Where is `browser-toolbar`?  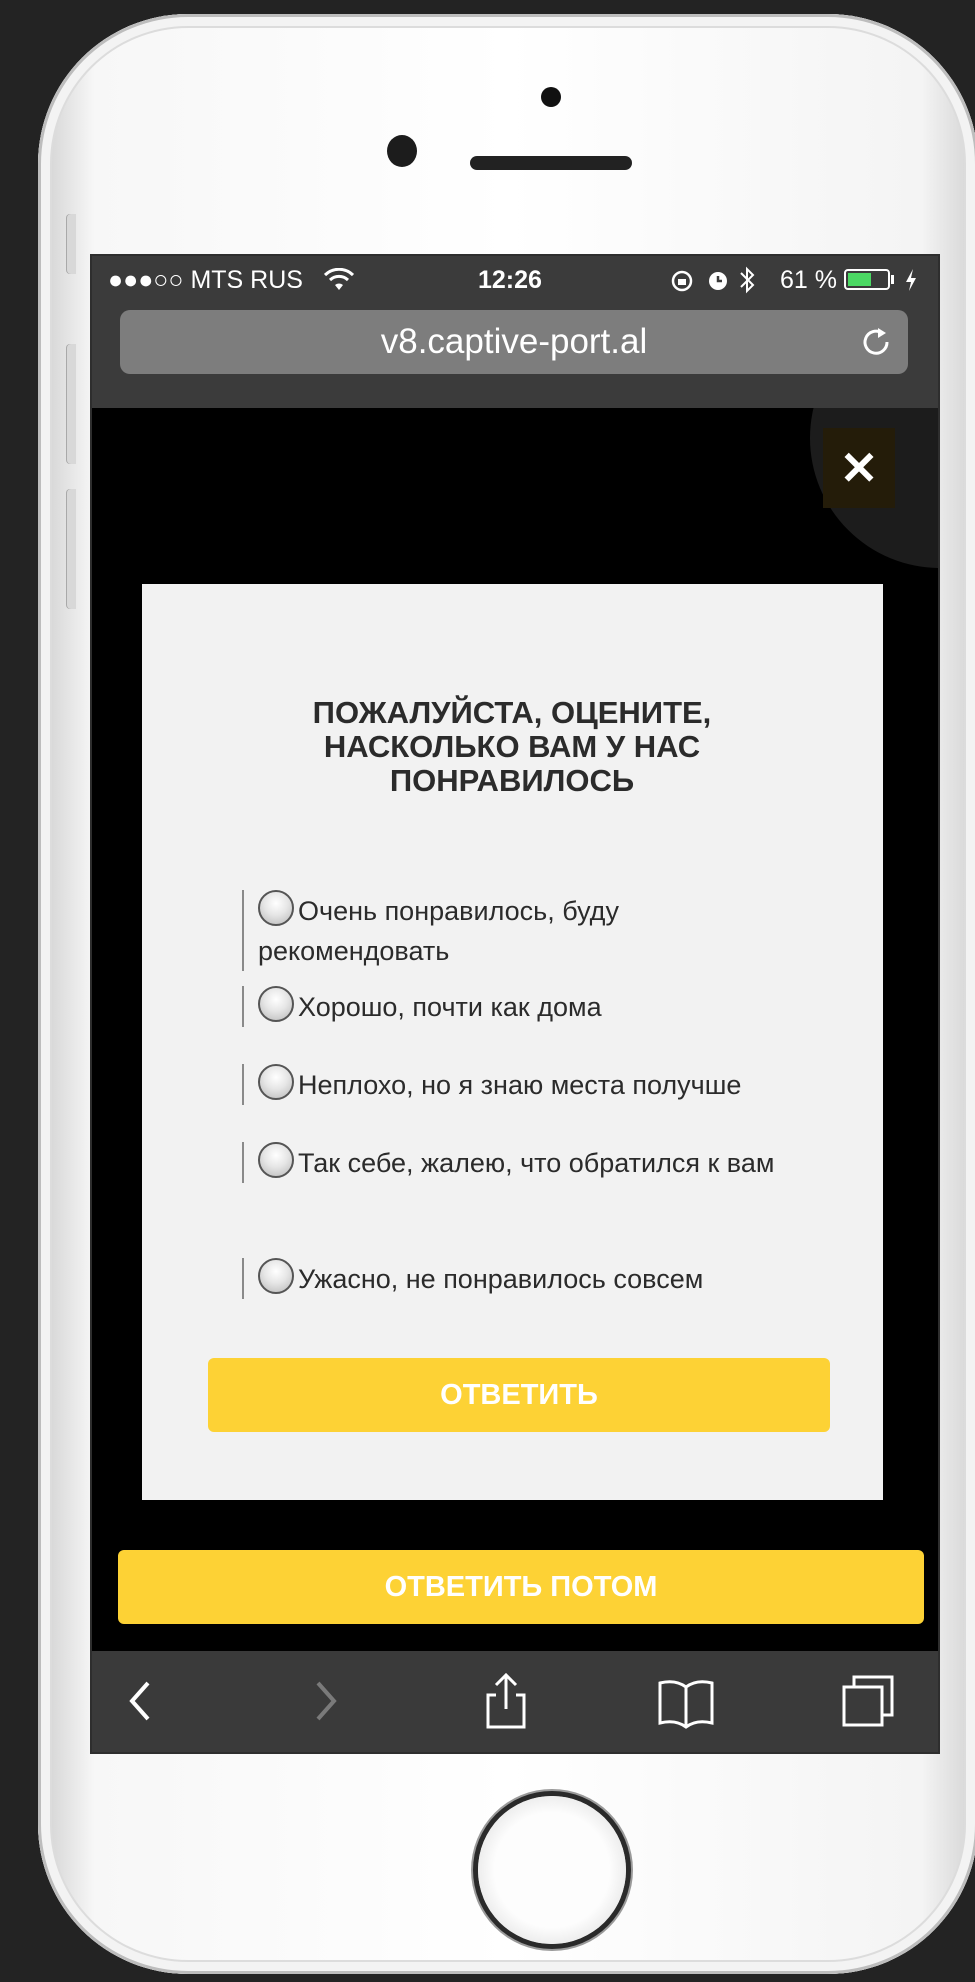
browser-toolbar is located at coordinates (515, 1701).